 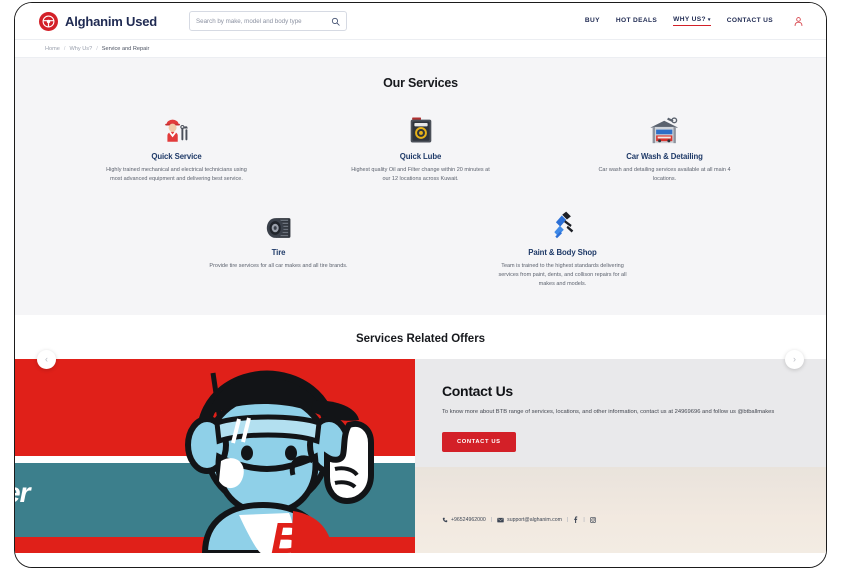 I want to click on nav-item-buy: BUY, so click(x=592, y=21).